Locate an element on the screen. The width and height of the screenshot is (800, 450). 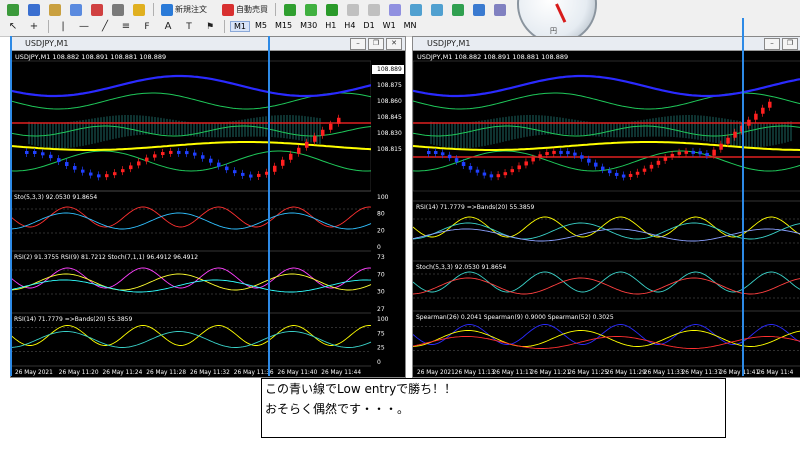
timeframe-m1: M1 is located at coordinates (240, 26).